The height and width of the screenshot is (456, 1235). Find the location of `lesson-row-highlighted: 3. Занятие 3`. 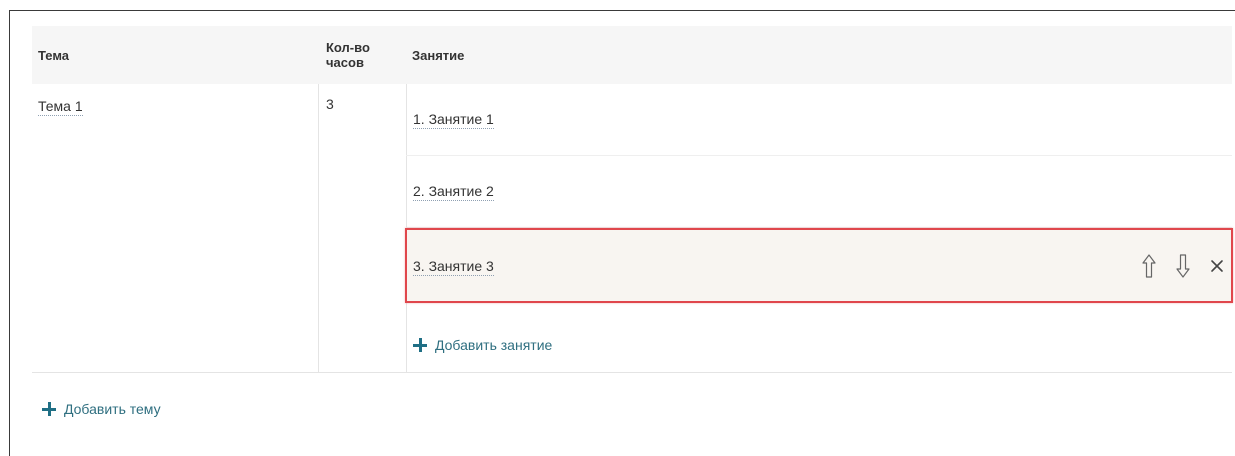

lesson-row-highlighted: 3. Занятие 3 is located at coordinates (819, 265).